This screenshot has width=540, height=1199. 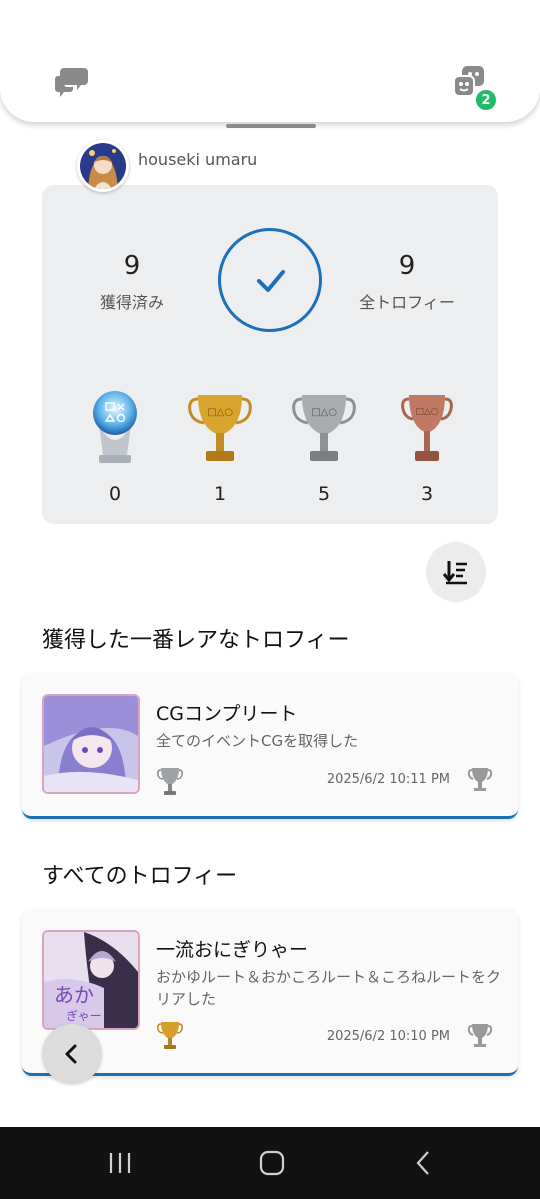 What do you see at coordinates (72, 81) in the screenshot?
I see `chat-bubbles-icon` at bounding box center [72, 81].